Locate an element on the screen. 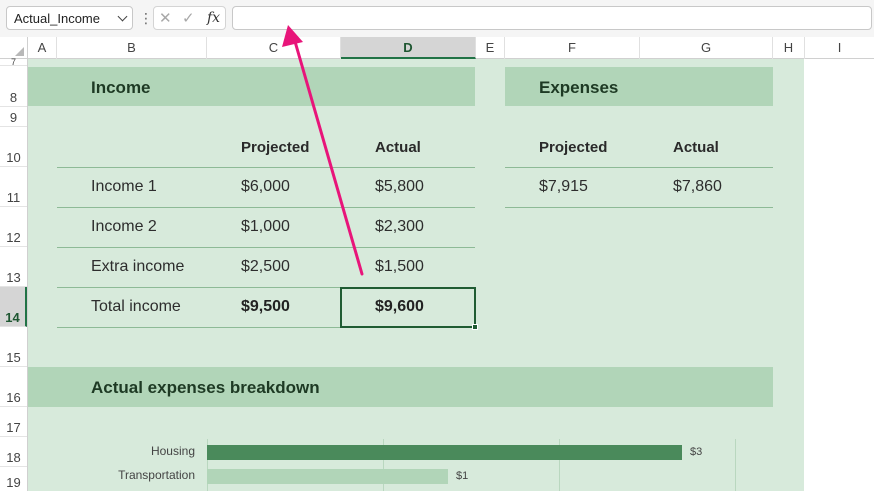 This screenshot has width=874, height=491. name-box: Actual_Income is located at coordinates (69, 18).